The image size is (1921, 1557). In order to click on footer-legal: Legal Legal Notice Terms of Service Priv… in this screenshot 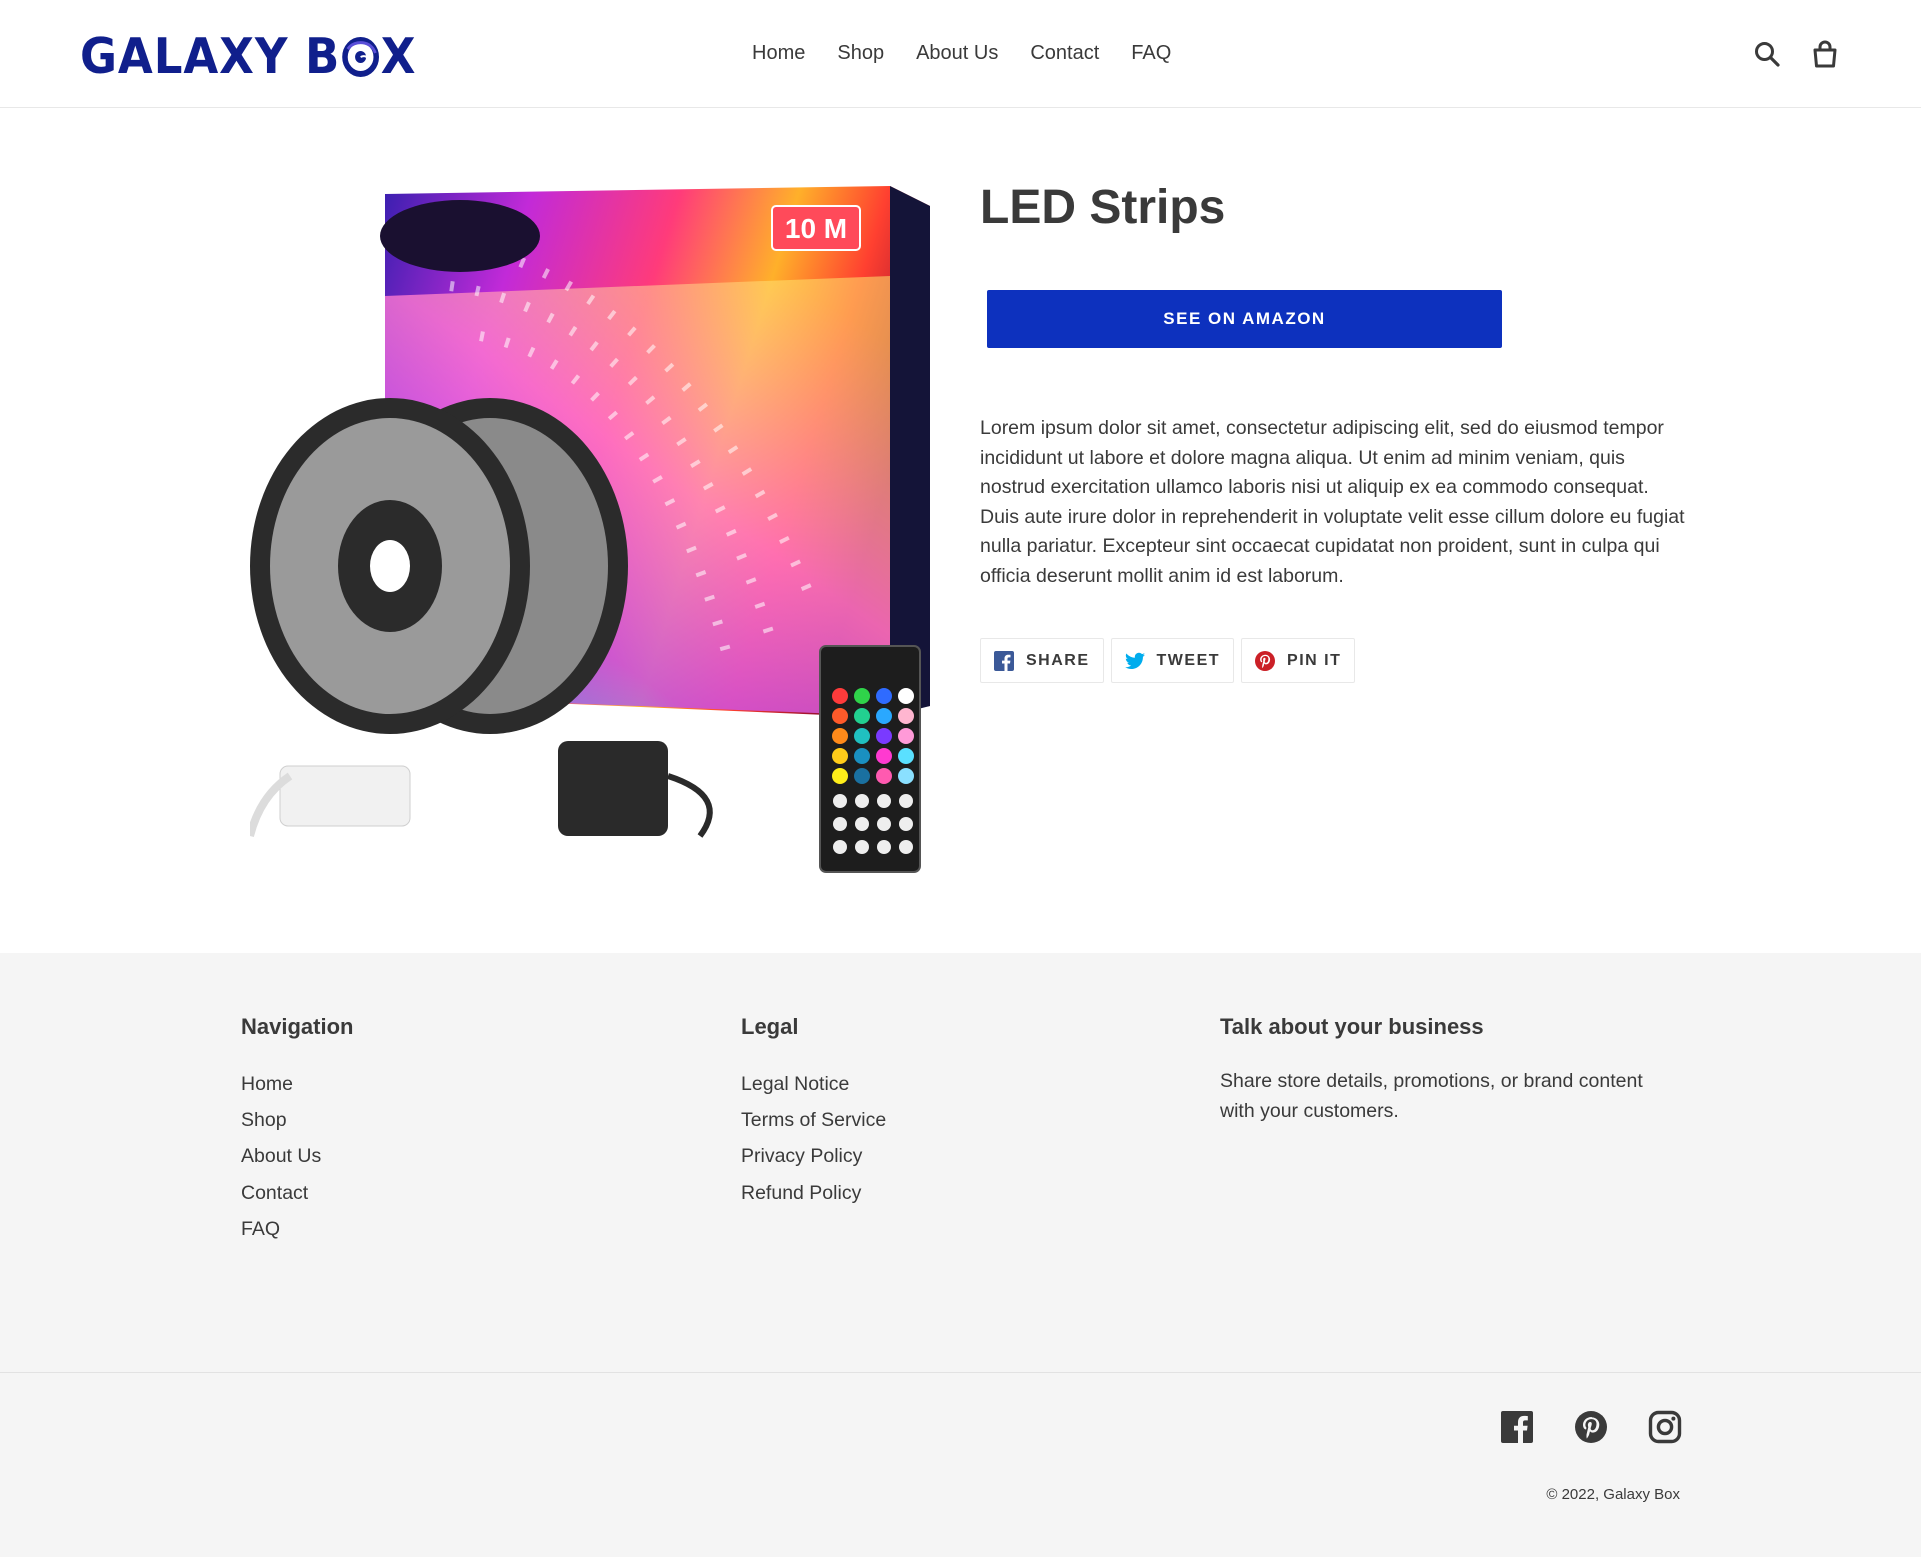, I will do `click(813, 1112)`.